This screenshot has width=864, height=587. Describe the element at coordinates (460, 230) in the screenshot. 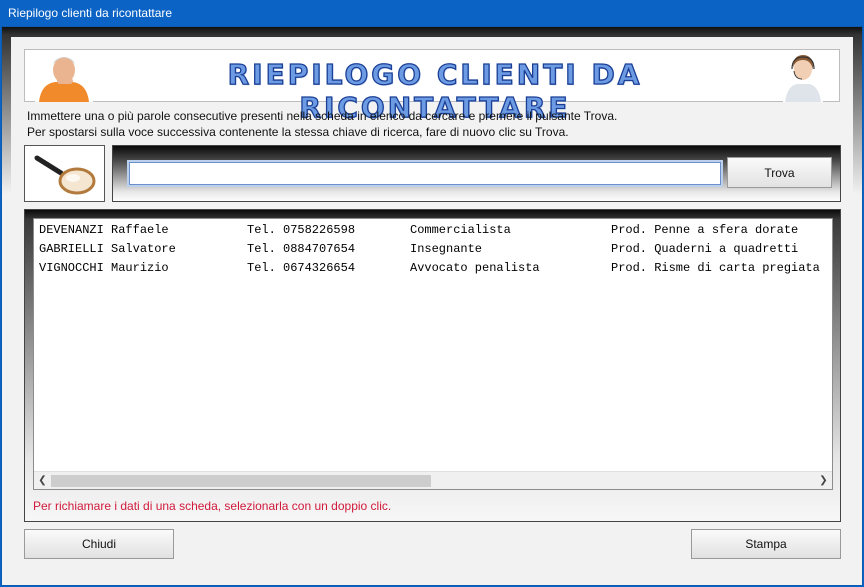

I see `client-job: Commercialista` at that location.